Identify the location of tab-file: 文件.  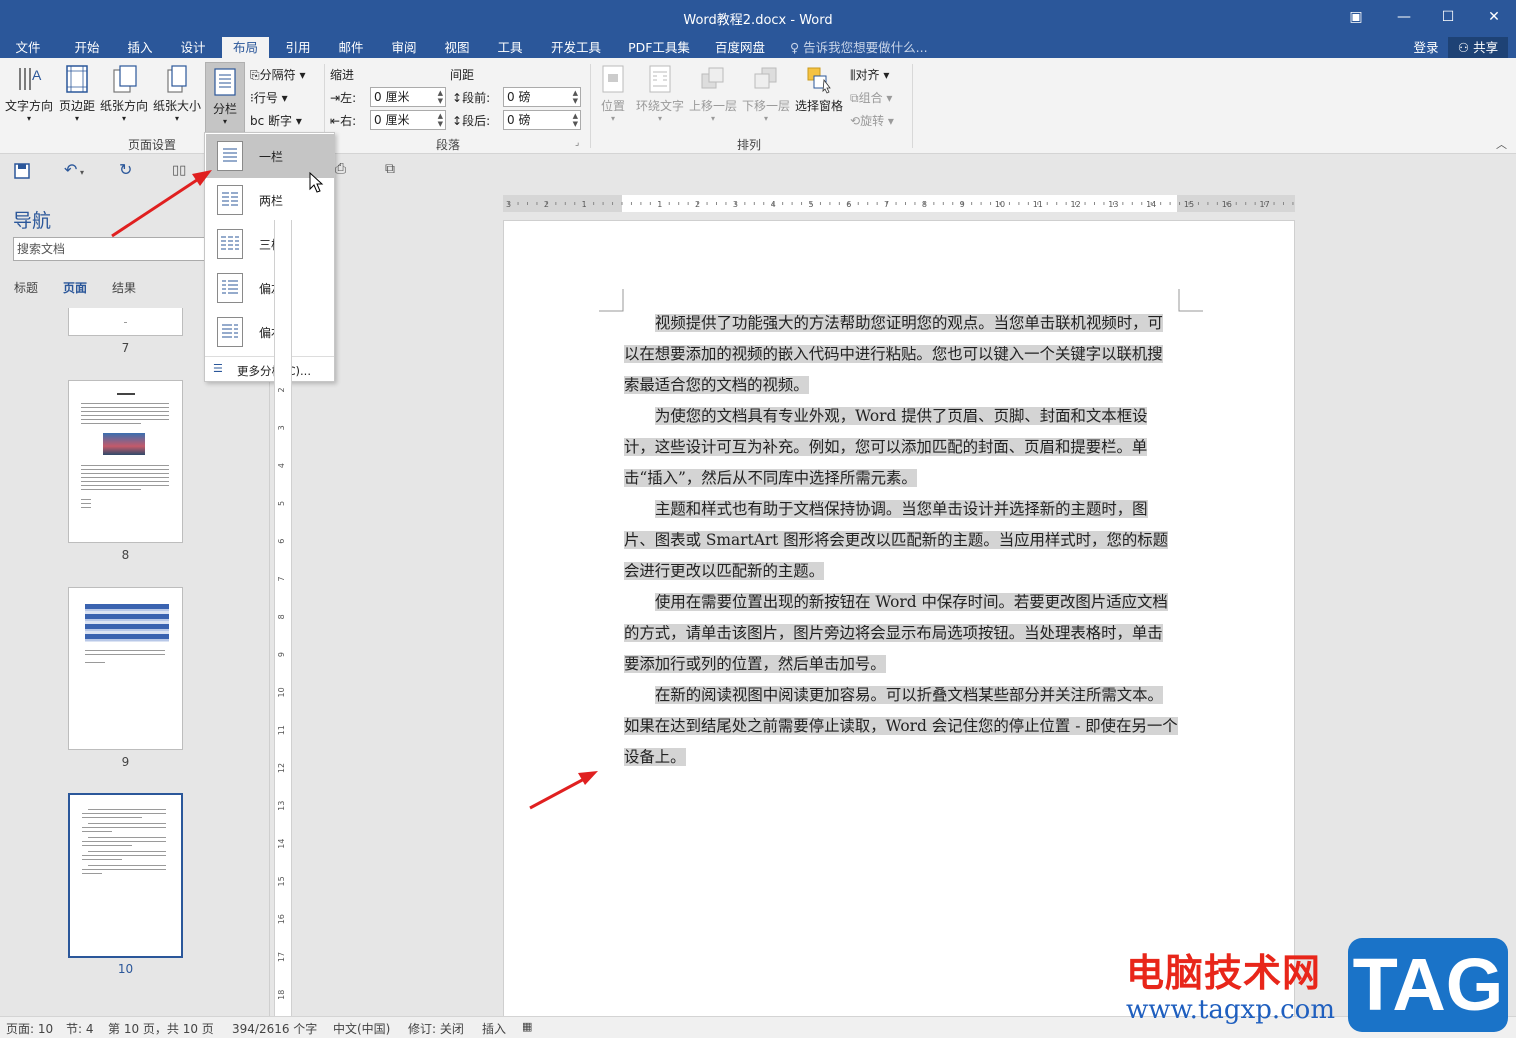
(28, 47).